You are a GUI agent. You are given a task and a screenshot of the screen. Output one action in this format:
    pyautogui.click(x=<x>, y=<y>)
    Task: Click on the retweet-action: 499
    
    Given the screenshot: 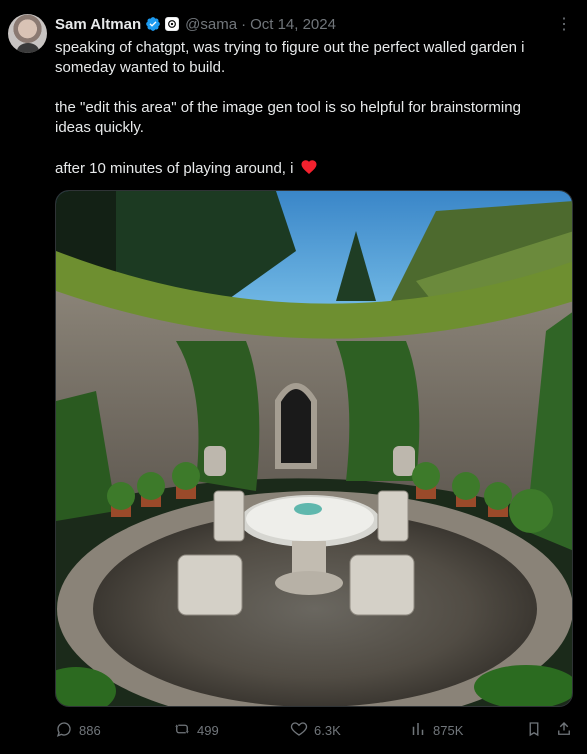 What is the action you would take?
    pyautogui.click(x=196, y=730)
    